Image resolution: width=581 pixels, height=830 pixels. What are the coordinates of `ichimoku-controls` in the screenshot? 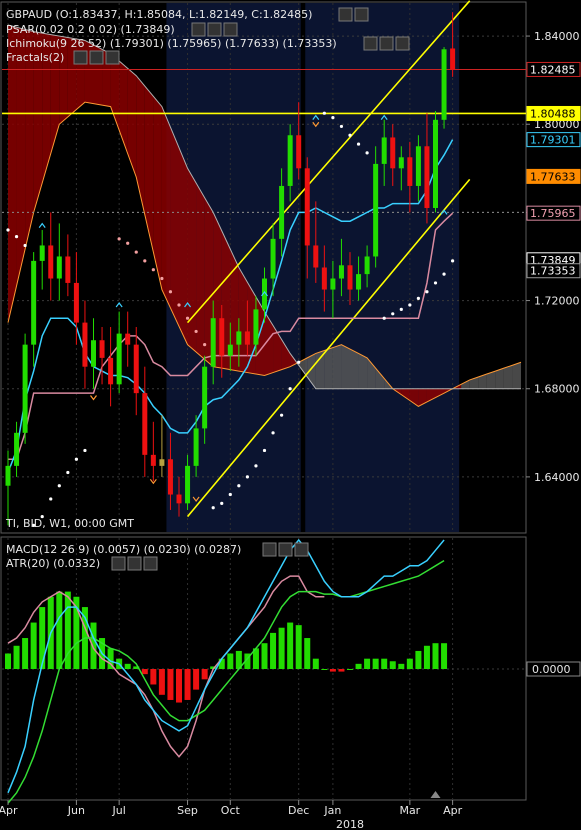 It's located at (386, 43).